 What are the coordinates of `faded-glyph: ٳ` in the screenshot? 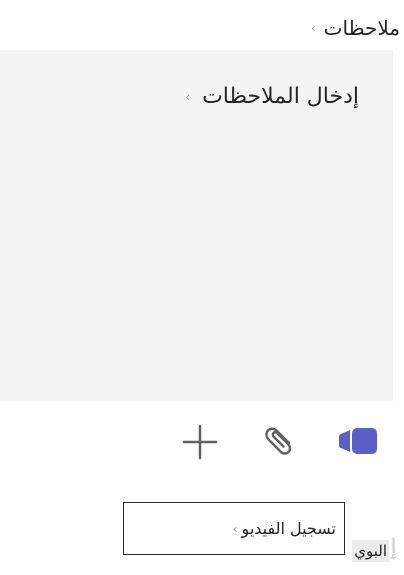 It's located at (393, 546).